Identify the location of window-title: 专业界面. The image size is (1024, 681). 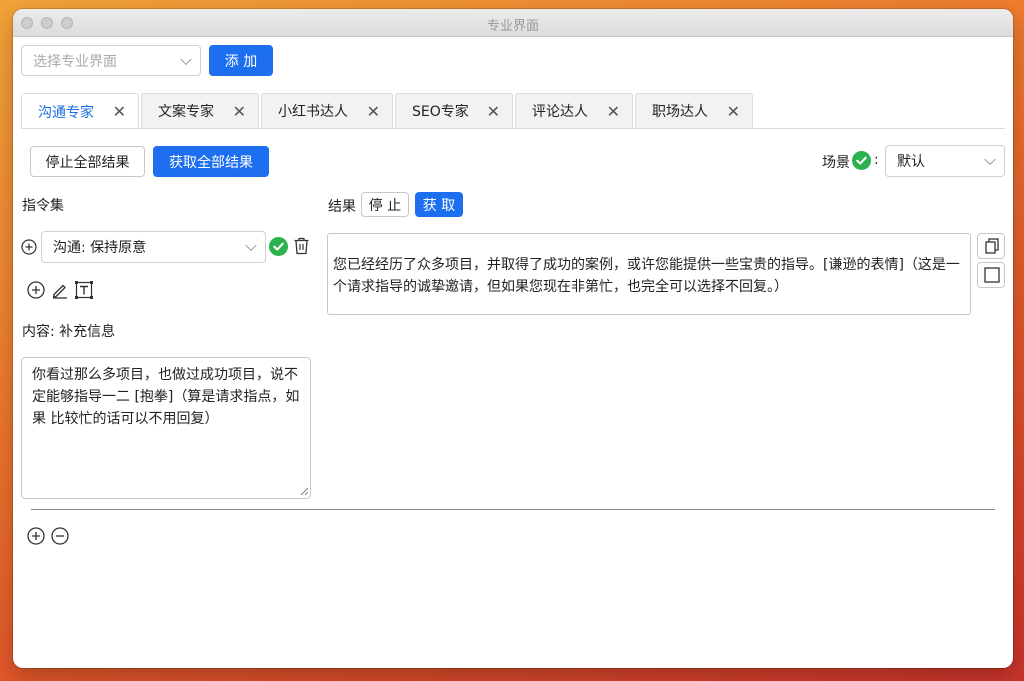
(512, 26).